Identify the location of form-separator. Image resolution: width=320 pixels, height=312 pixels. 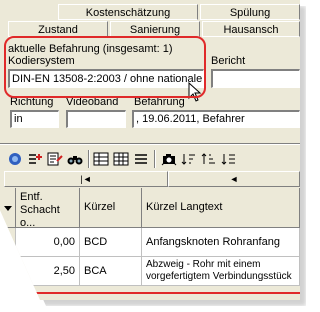
(150, 144).